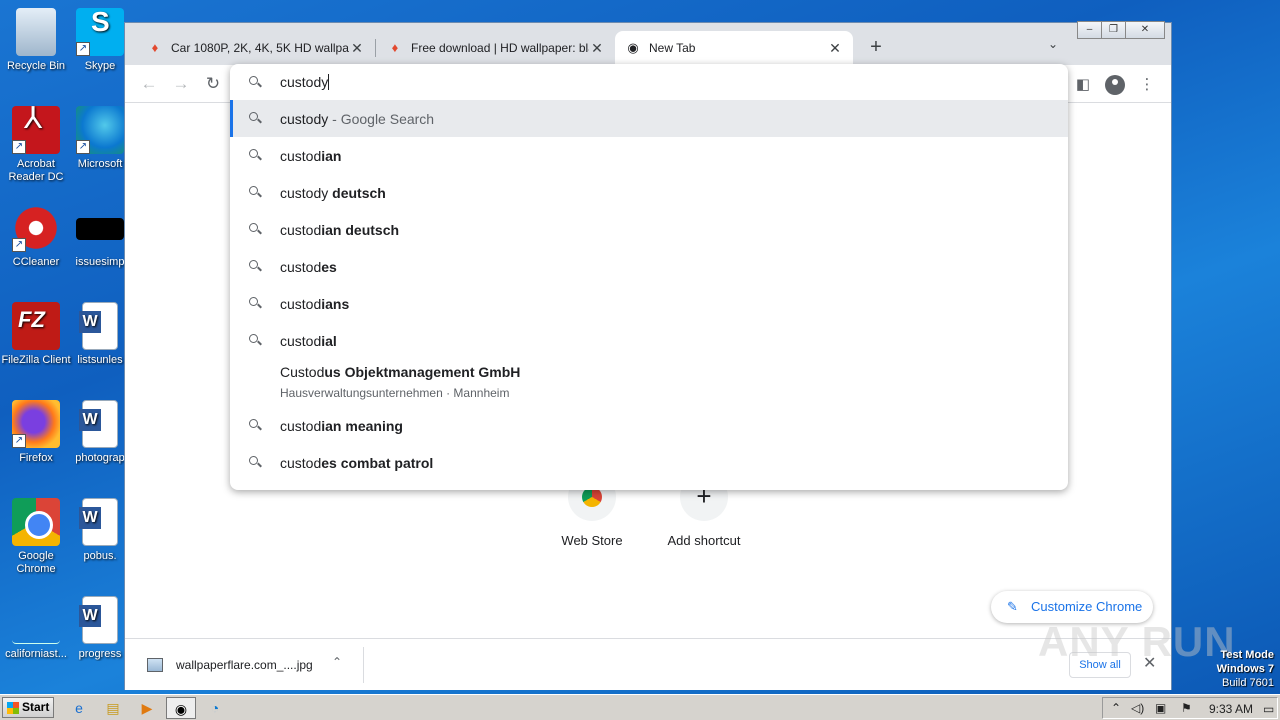 The height and width of the screenshot is (720, 1280). Describe the element at coordinates (633, 47) in the screenshot. I see `chrome-icon: ◉` at that location.